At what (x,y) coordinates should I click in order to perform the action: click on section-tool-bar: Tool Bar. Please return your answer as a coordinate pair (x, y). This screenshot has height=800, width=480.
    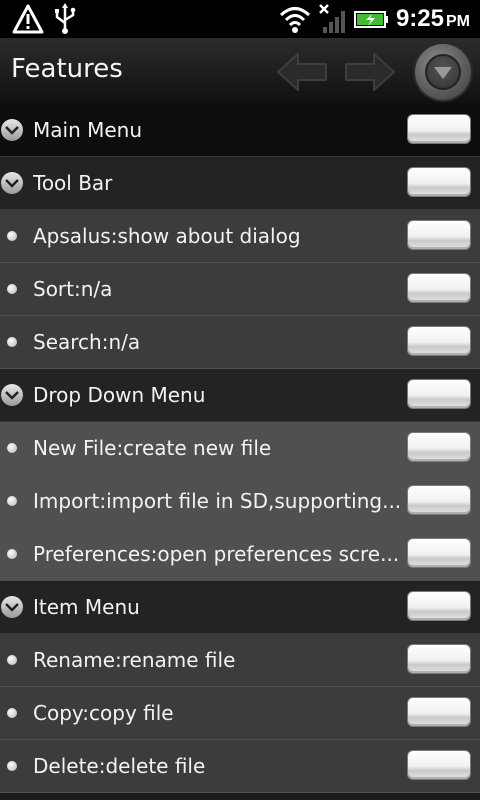
    Looking at the image, I should click on (240, 183).